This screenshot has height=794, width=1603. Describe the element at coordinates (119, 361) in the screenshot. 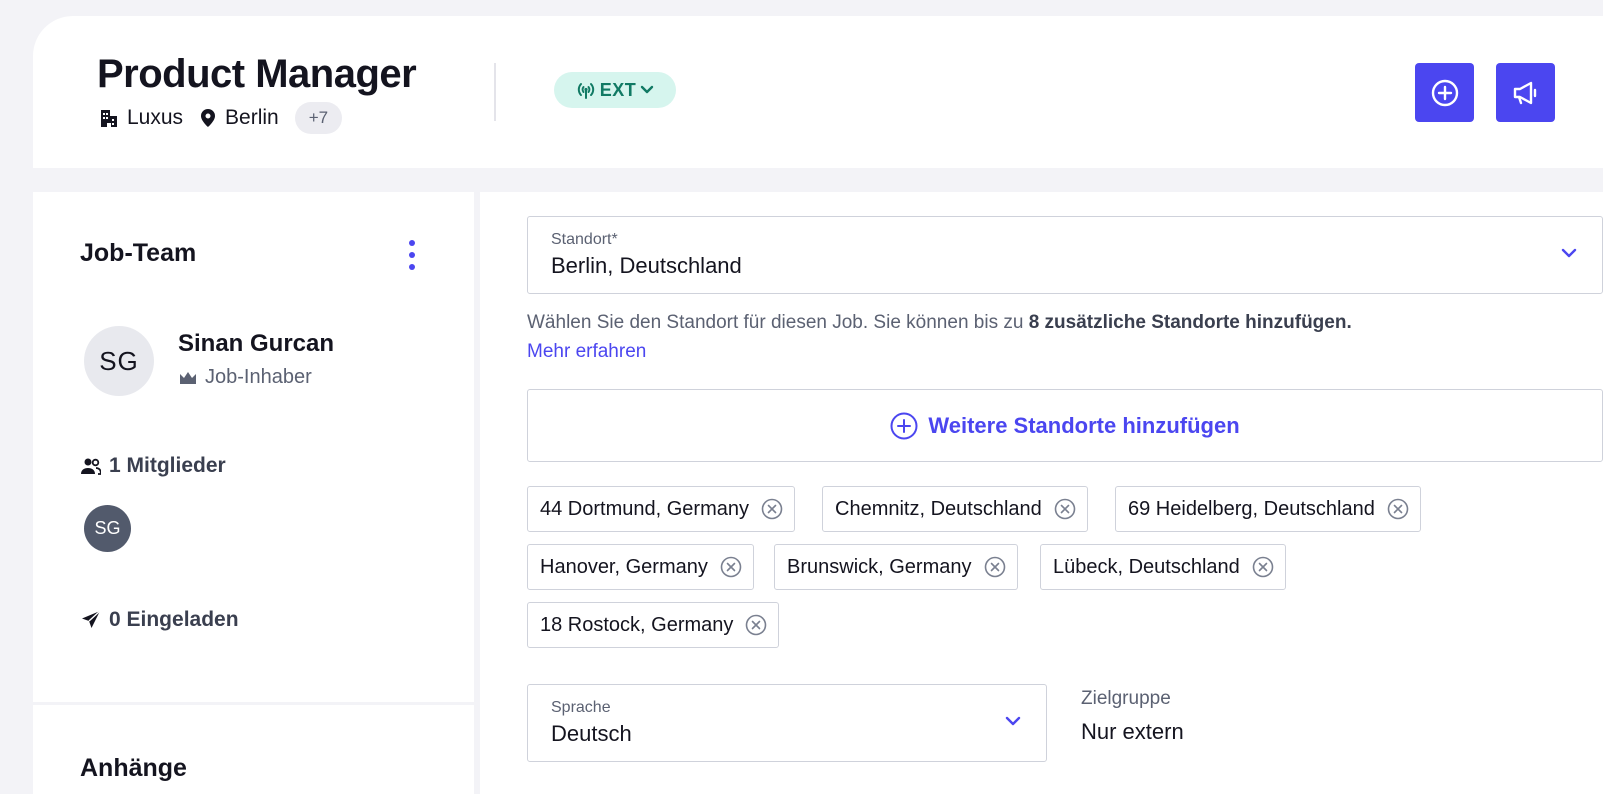

I see `owner-avatar: SG` at that location.